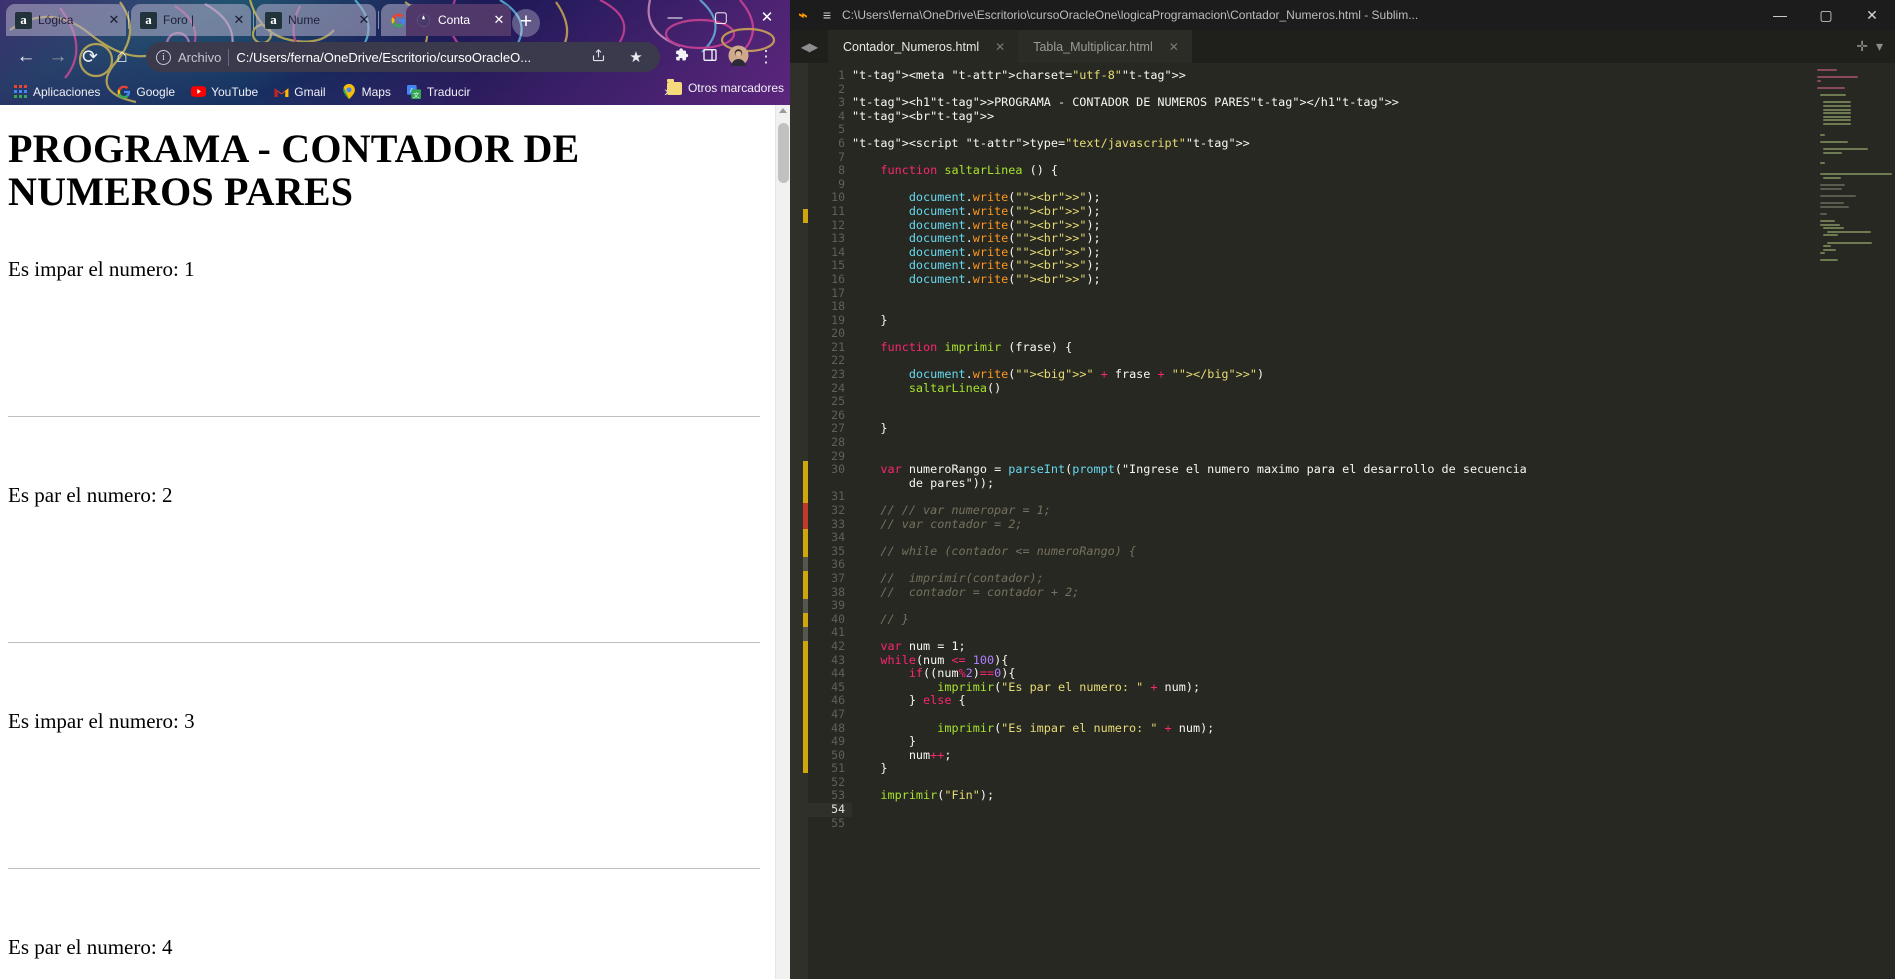  Describe the element at coordinates (366, 91) in the screenshot. I see `bookmark-maps: Maps` at that location.